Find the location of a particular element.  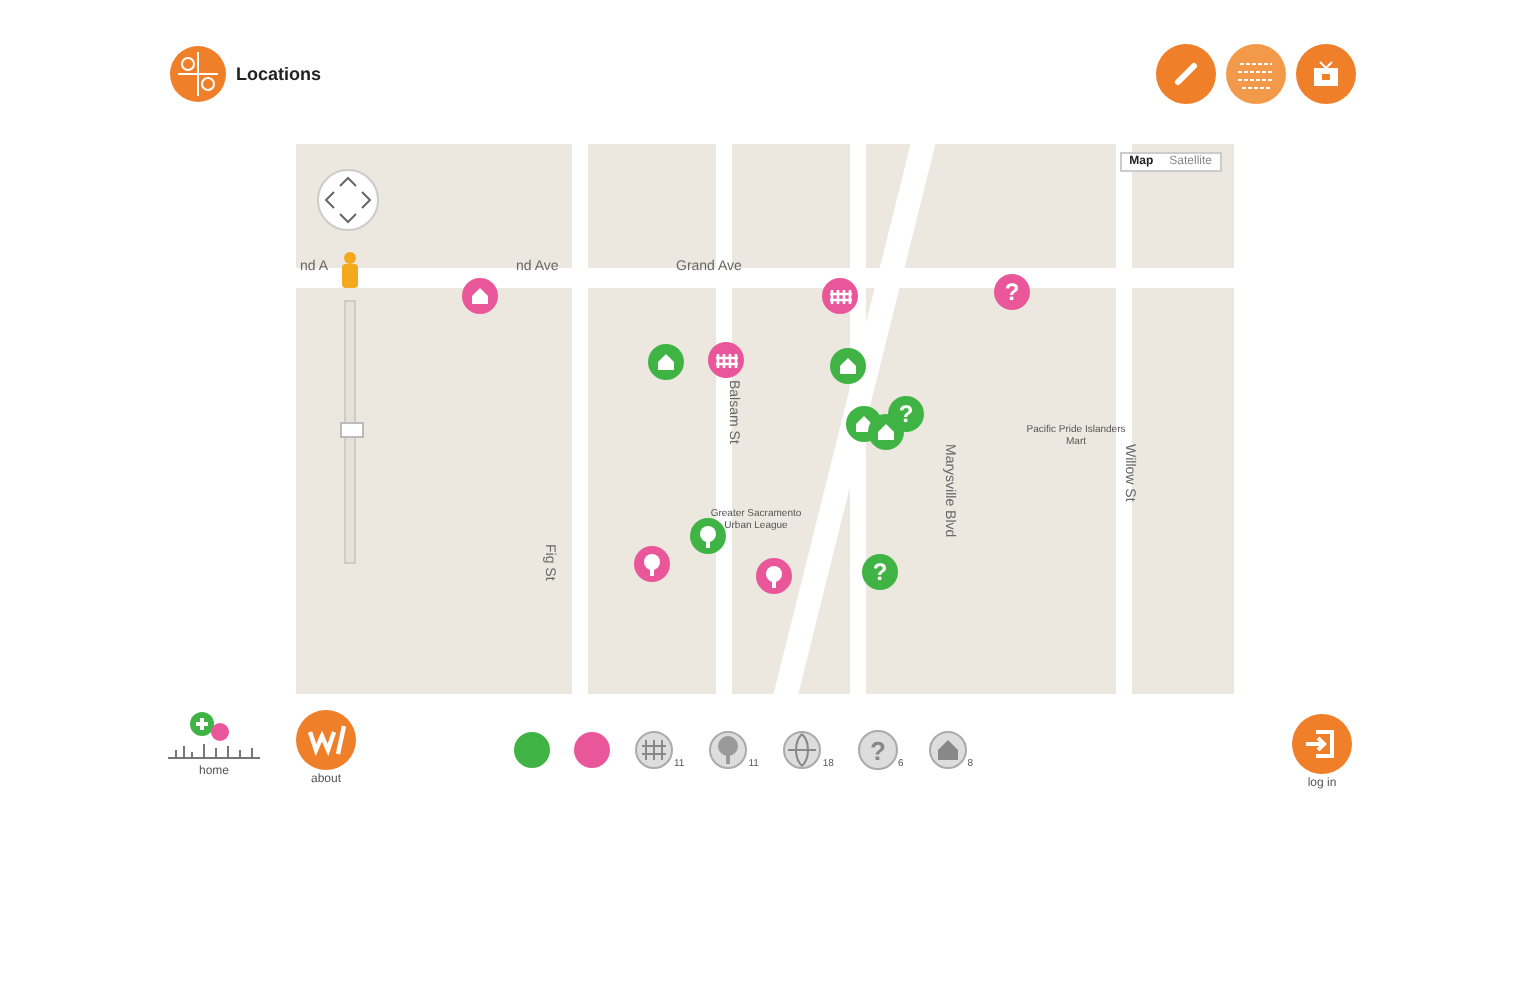

tv-icon is located at coordinates (1326, 74).